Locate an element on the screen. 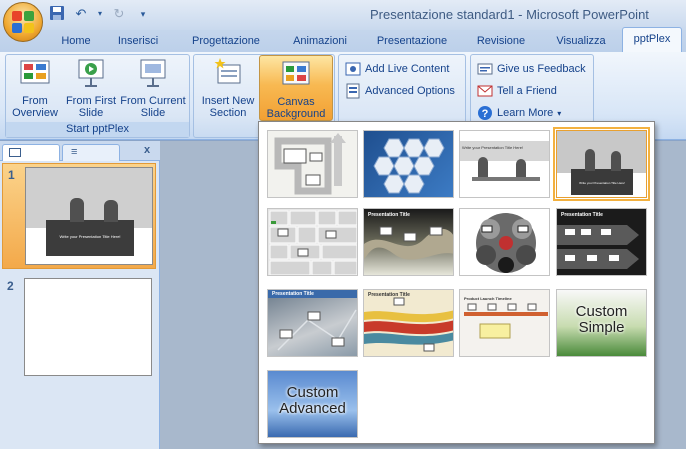 The width and height of the screenshot is (686, 449). arrows-background-icon is located at coordinates (310, 164).